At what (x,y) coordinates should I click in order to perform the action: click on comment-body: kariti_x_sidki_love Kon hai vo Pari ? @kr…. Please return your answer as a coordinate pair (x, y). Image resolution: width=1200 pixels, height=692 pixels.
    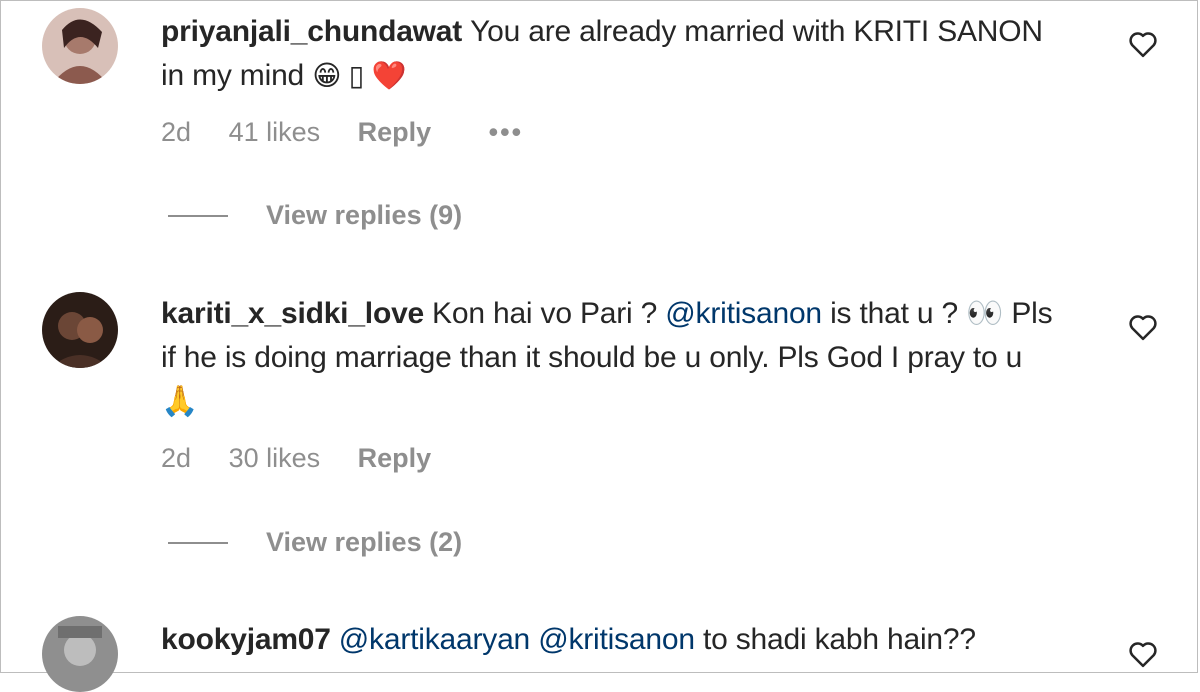
    Looking at the image, I should click on (611, 358).